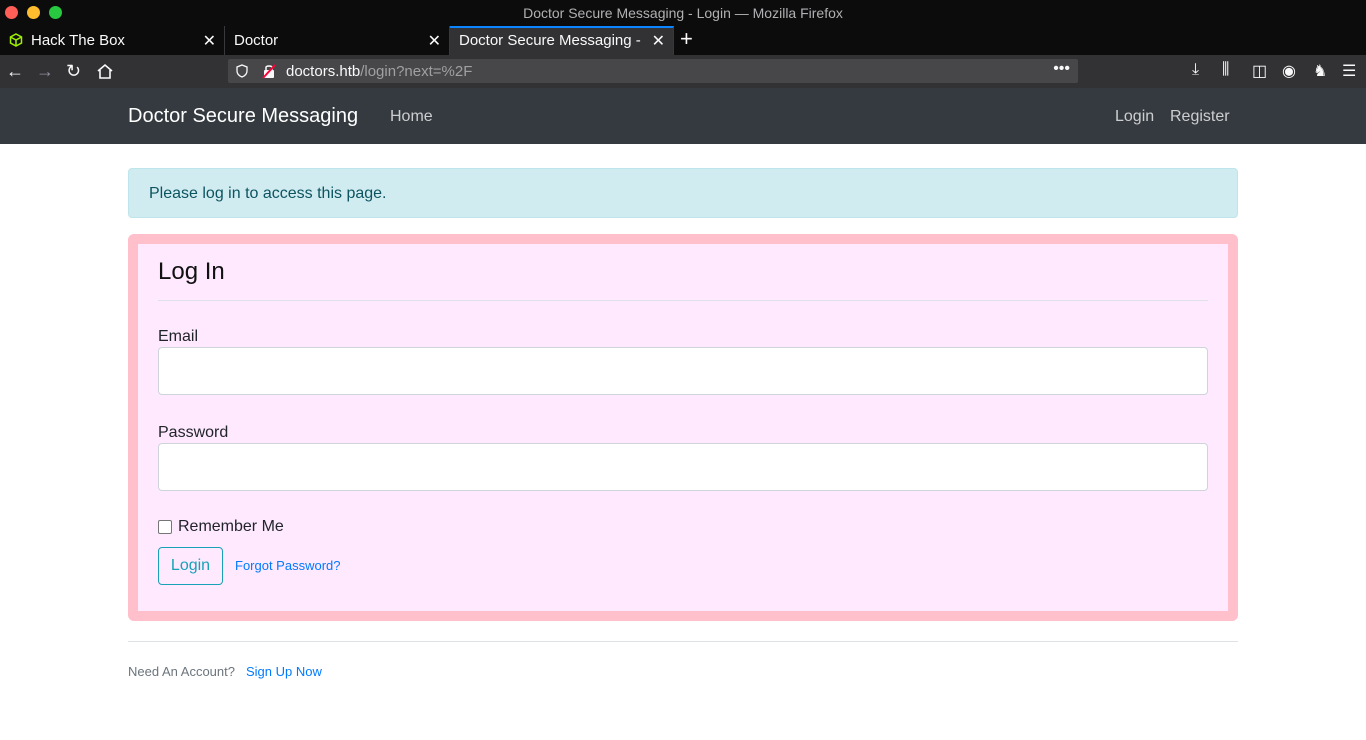 This screenshot has height=740, width=1366. What do you see at coordinates (243, 116) in the screenshot?
I see `site-brand: Doctor Secure Messaging` at bounding box center [243, 116].